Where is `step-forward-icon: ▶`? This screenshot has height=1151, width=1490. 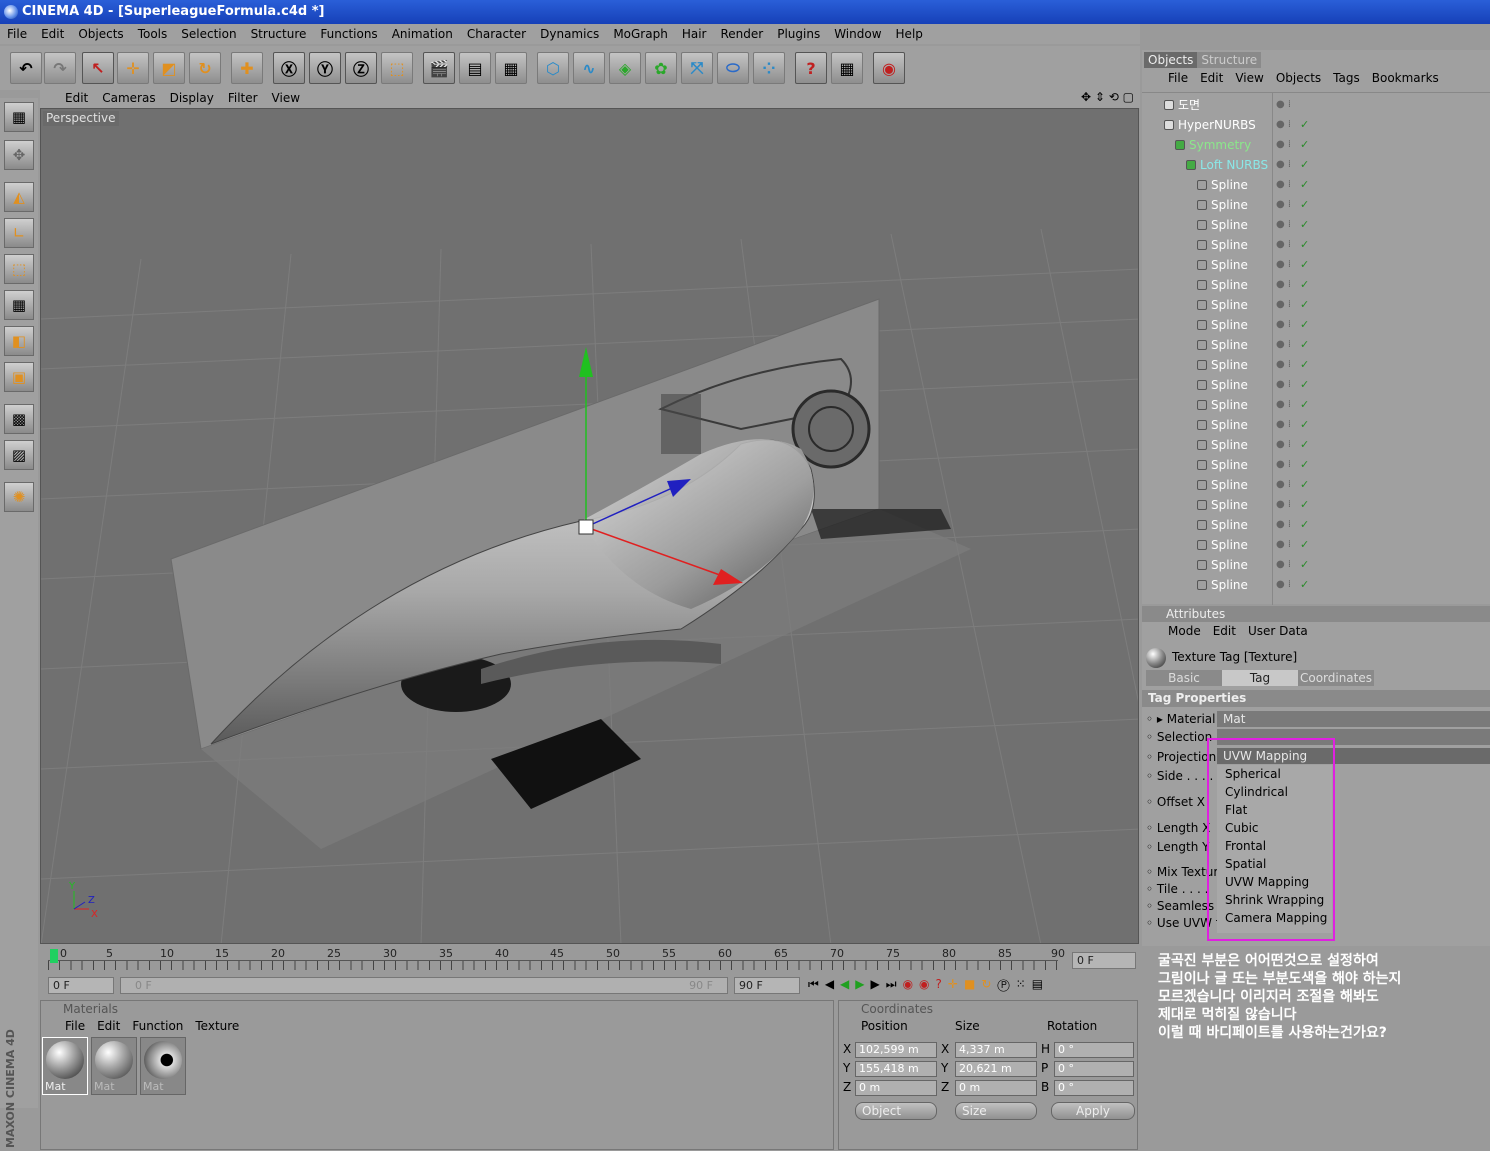 step-forward-icon: ▶ is located at coordinates (878, 984).